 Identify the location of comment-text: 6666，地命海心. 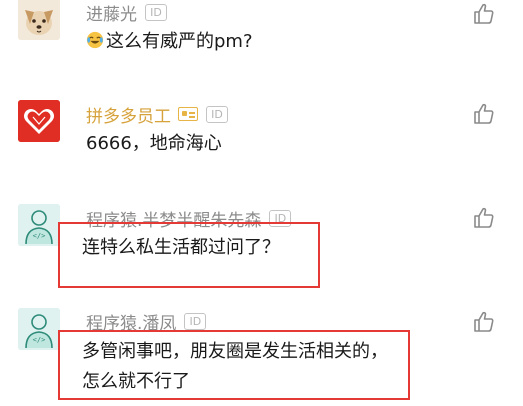
(154, 143).